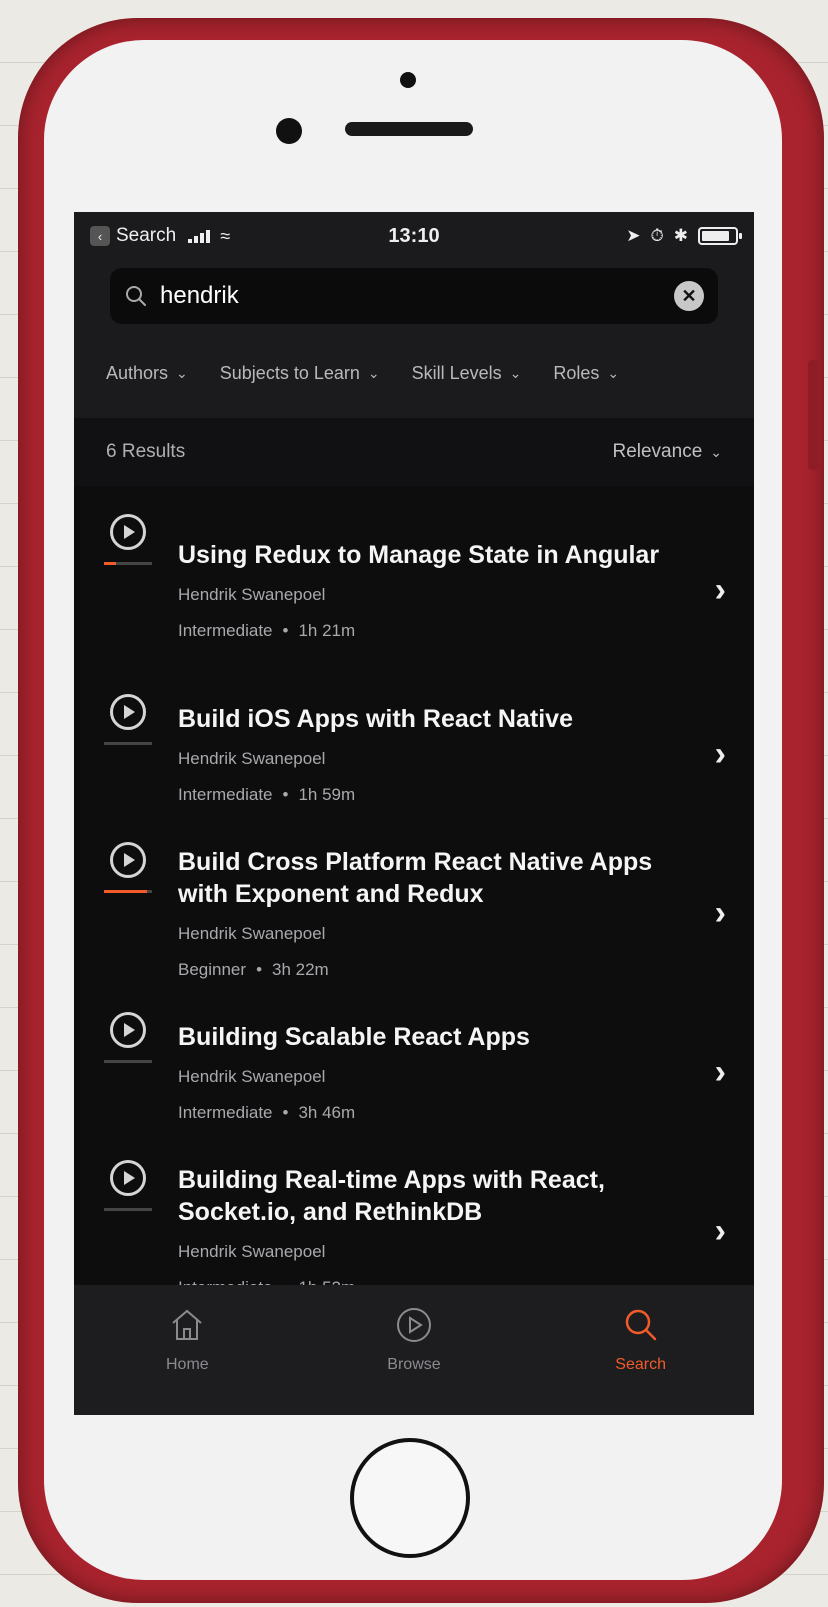 Image resolution: width=828 pixels, height=1607 pixels. What do you see at coordinates (187, 1327) in the screenshot?
I see `home-icon` at bounding box center [187, 1327].